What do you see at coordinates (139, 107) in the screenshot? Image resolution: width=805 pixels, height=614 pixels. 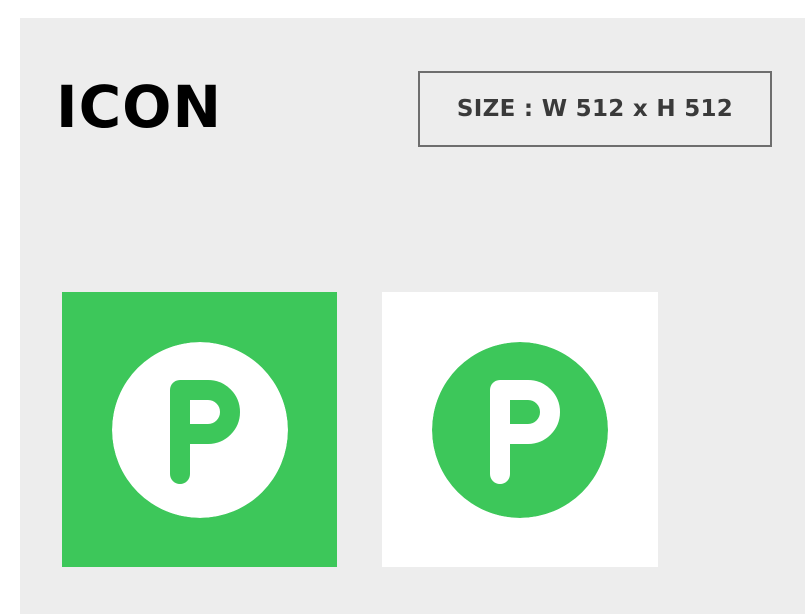 I see `page-title: ICON` at bounding box center [139, 107].